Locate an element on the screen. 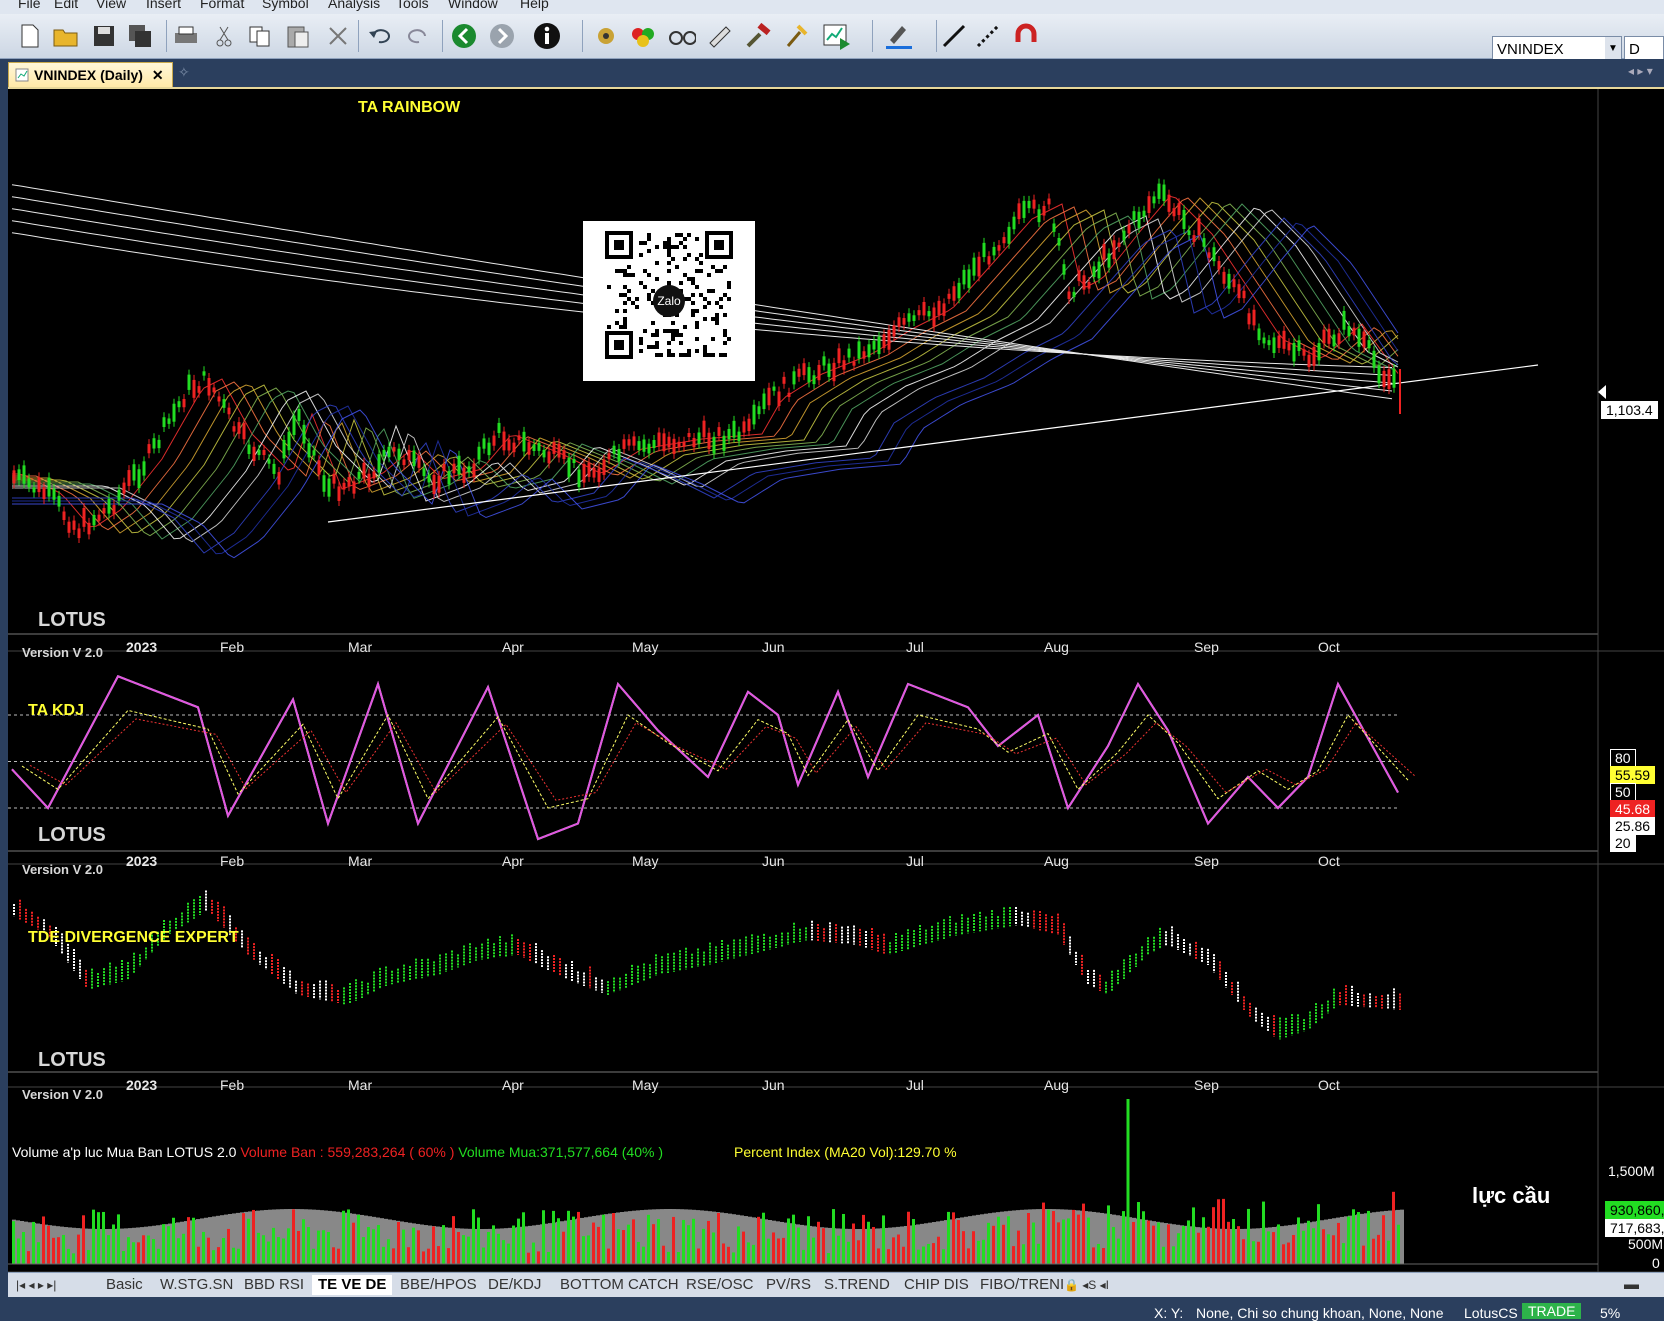  strategy-icon is located at coordinates (836, 36).